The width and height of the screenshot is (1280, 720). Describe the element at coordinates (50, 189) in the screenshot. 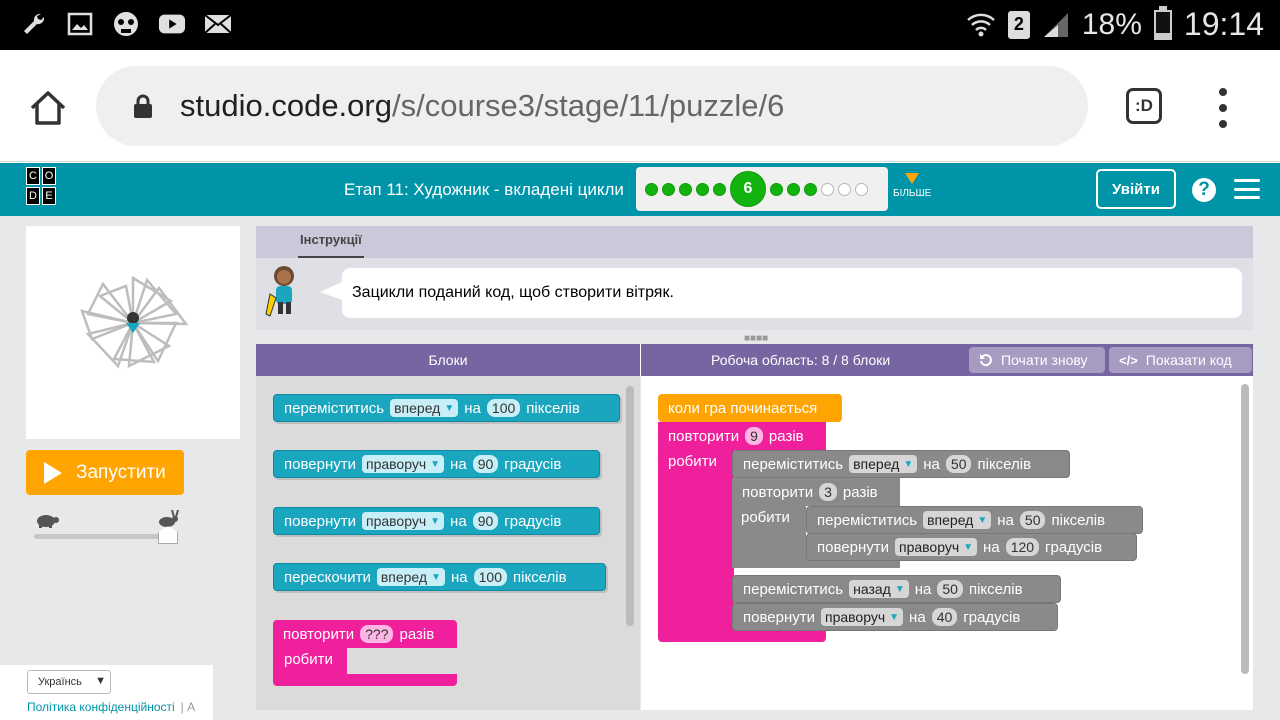

I see `code-logo: C O D E` at that location.